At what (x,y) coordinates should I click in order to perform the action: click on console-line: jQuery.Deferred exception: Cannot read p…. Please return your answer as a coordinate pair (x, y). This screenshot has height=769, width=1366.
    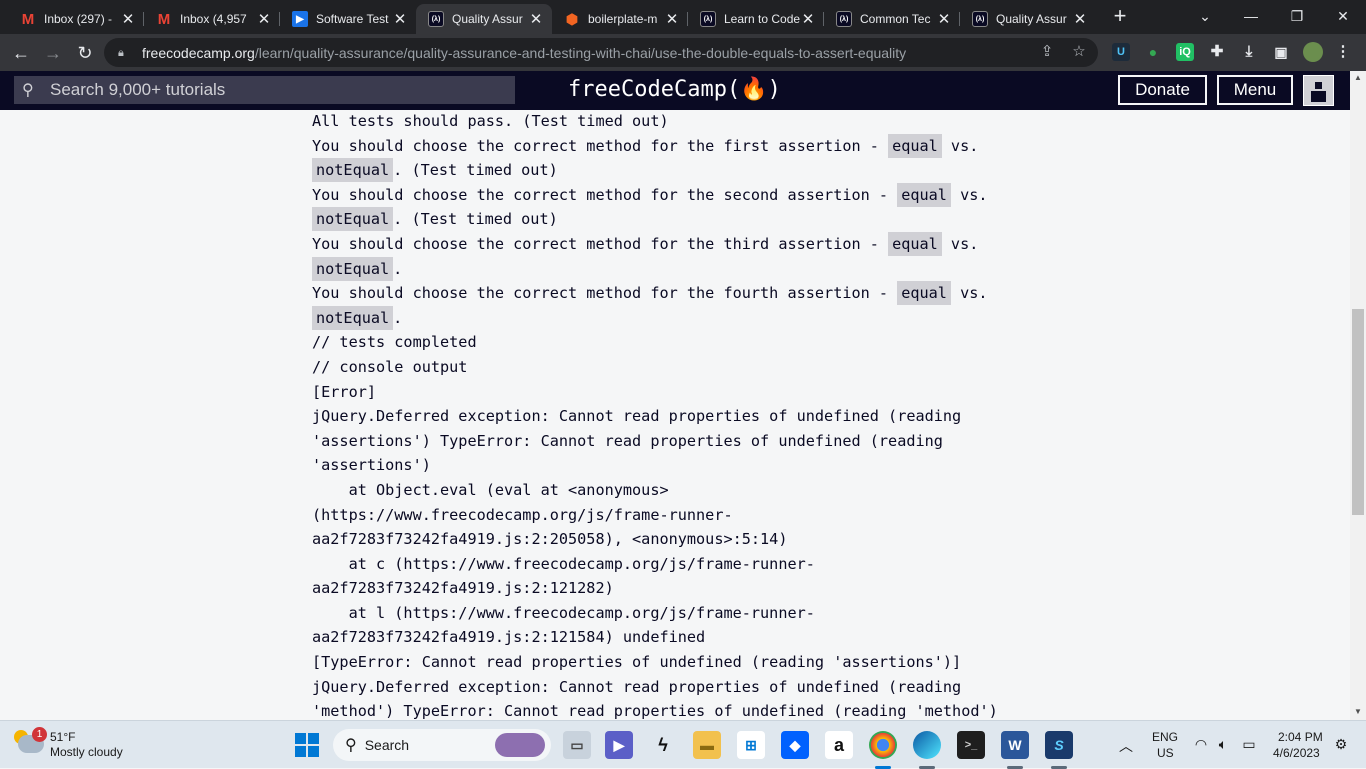
    Looking at the image, I should click on (672, 687).